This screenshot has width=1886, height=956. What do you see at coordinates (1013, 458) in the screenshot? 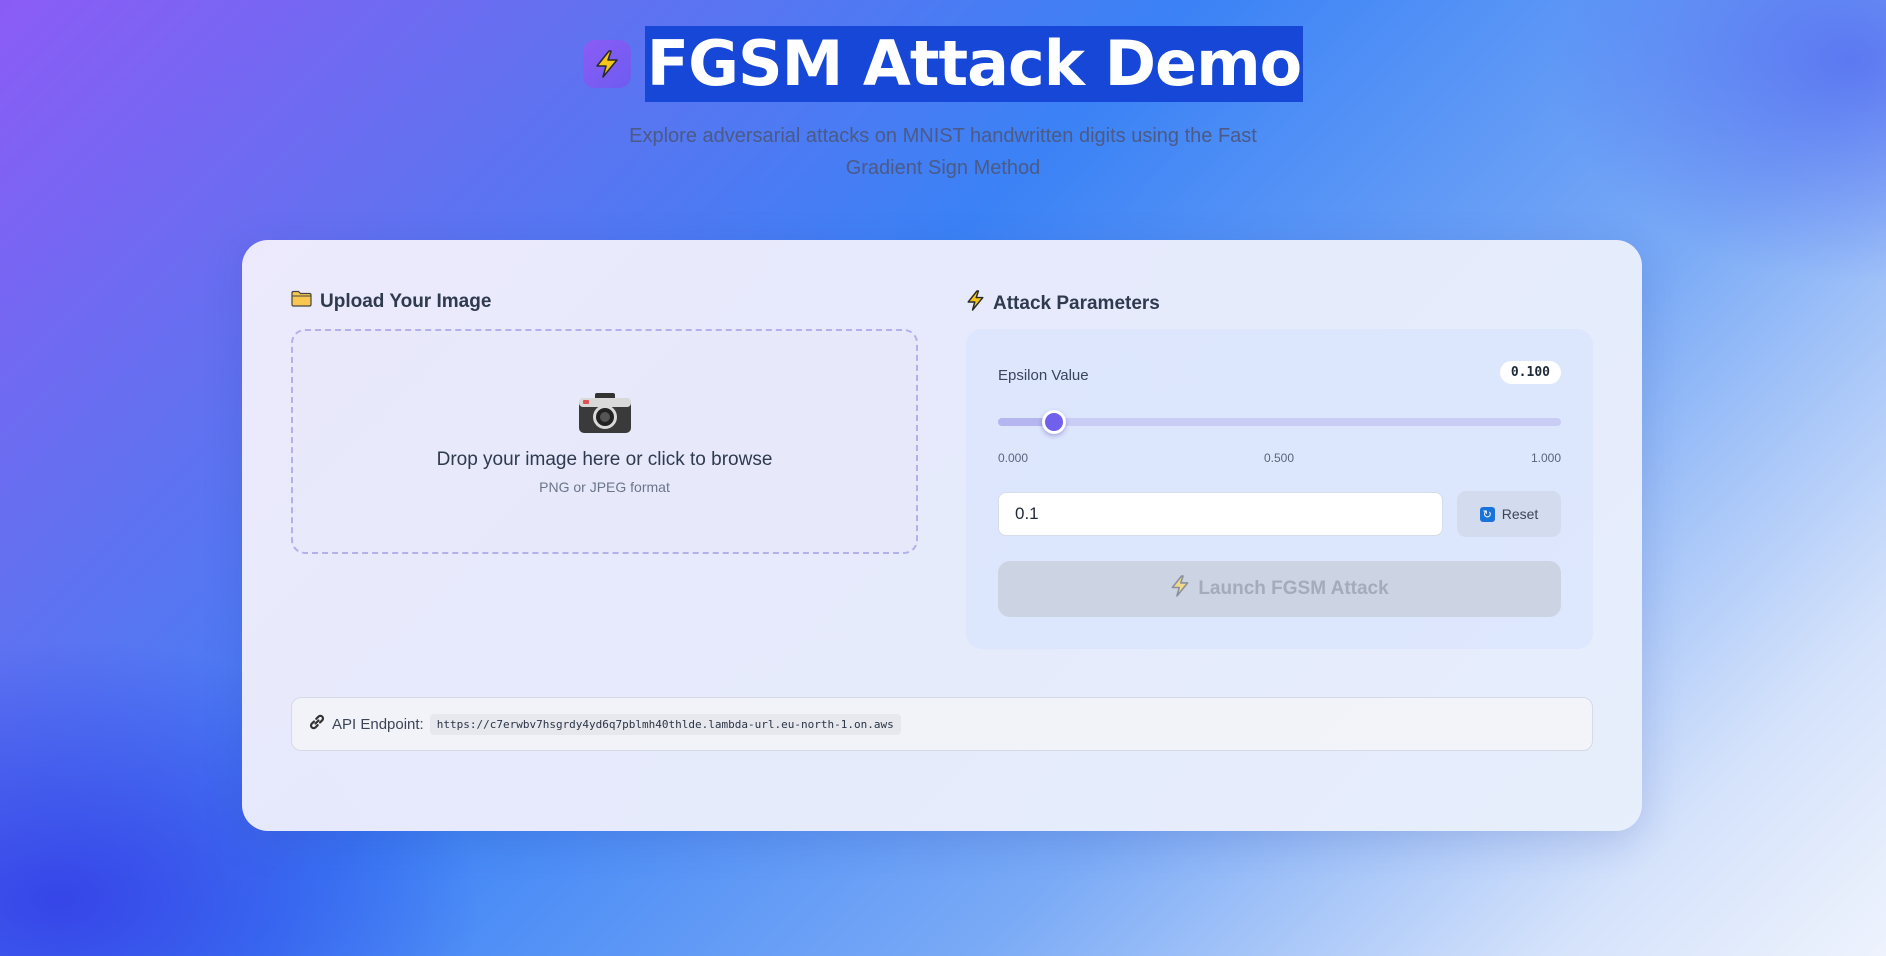
I see `slider-tick-min: 0.000` at bounding box center [1013, 458].